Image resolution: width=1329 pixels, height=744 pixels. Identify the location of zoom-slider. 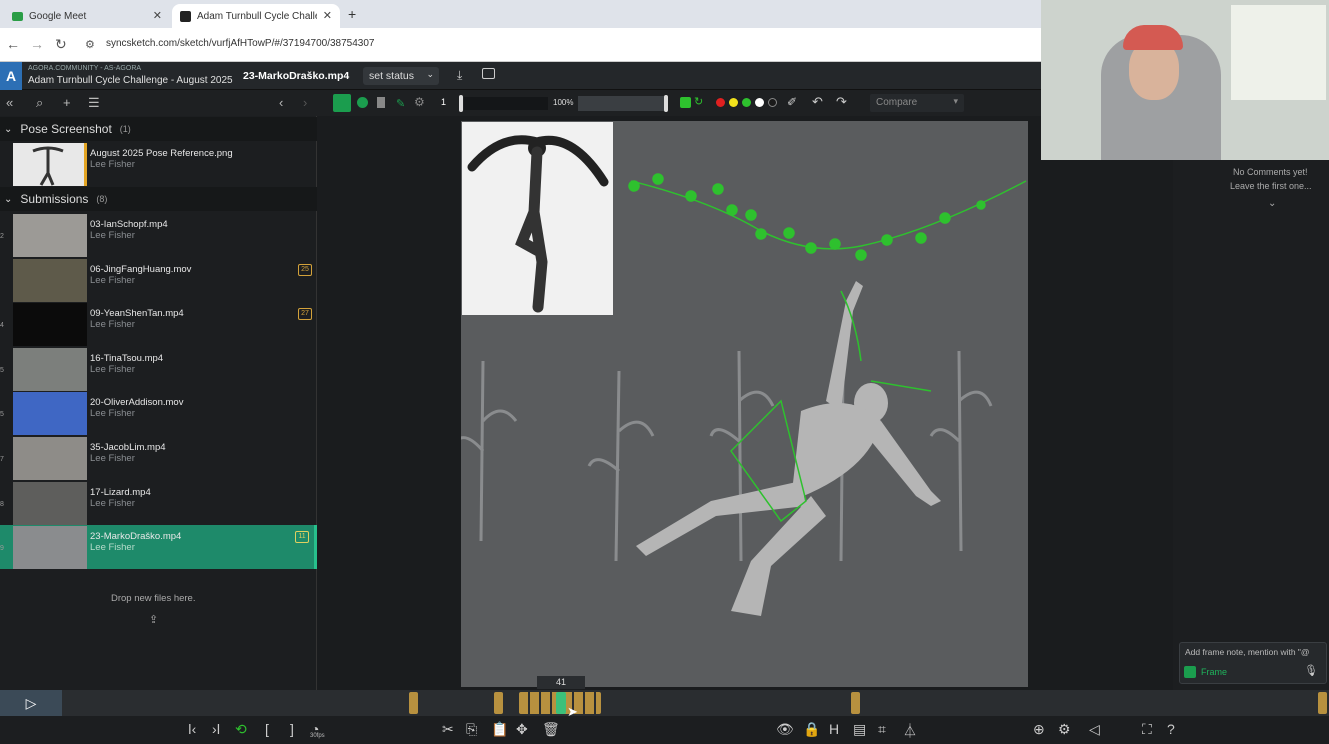
(621, 103).